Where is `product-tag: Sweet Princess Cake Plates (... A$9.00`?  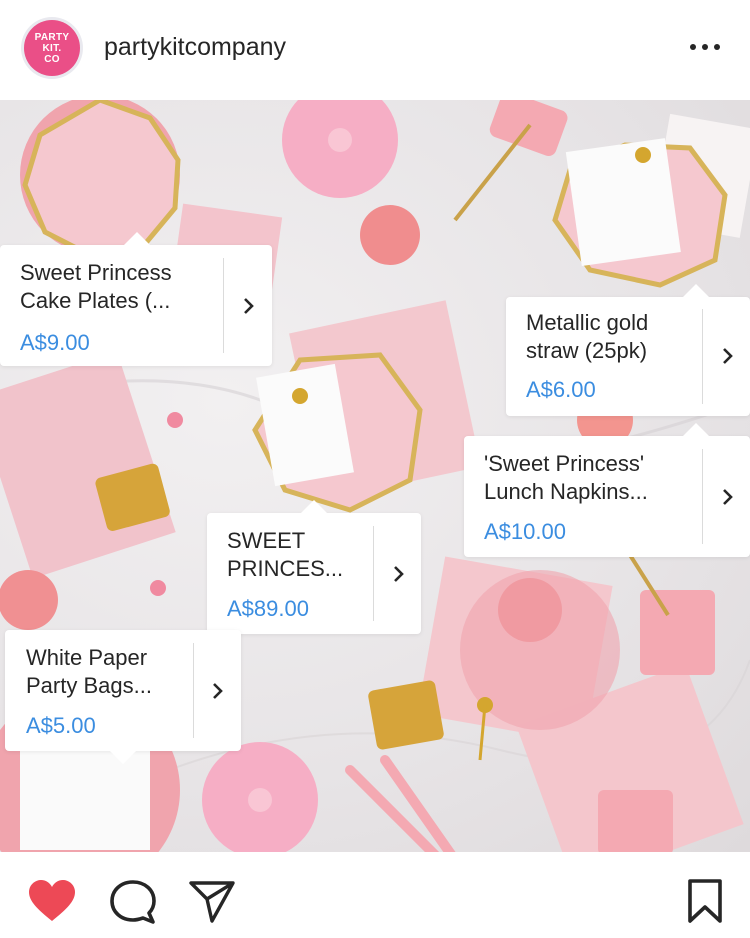 product-tag: Sweet Princess Cake Plates (... A$9.00 is located at coordinates (136, 299).